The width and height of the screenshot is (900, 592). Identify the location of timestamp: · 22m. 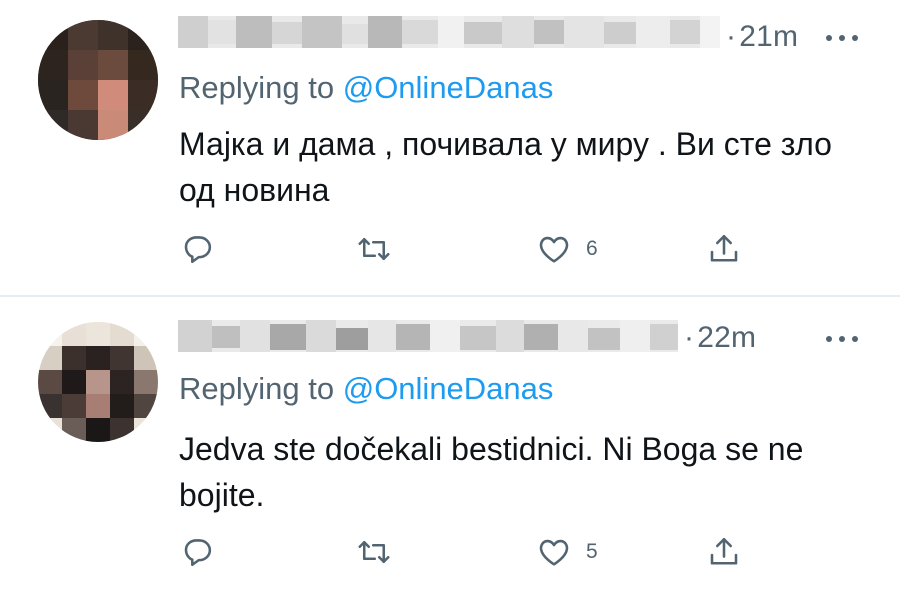
(720, 338).